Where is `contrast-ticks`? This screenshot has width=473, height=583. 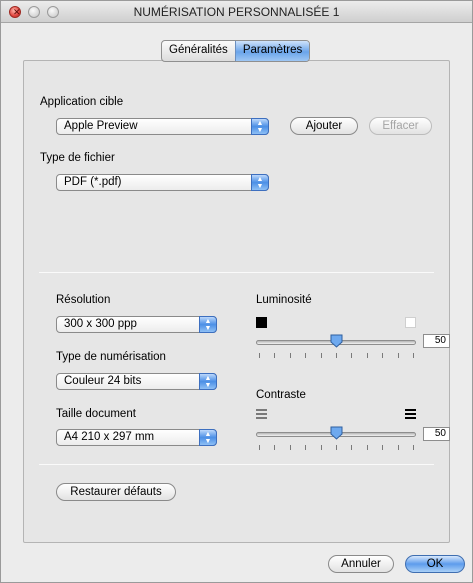 contrast-ticks is located at coordinates (336, 448).